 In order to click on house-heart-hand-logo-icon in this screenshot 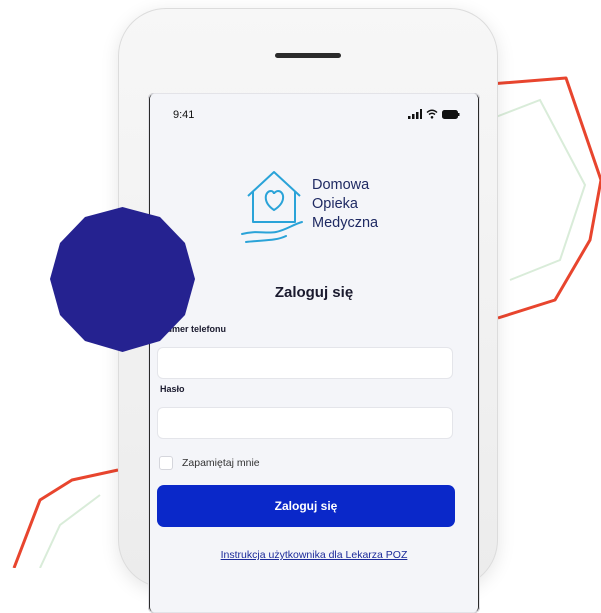, I will do `click(272, 207)`.